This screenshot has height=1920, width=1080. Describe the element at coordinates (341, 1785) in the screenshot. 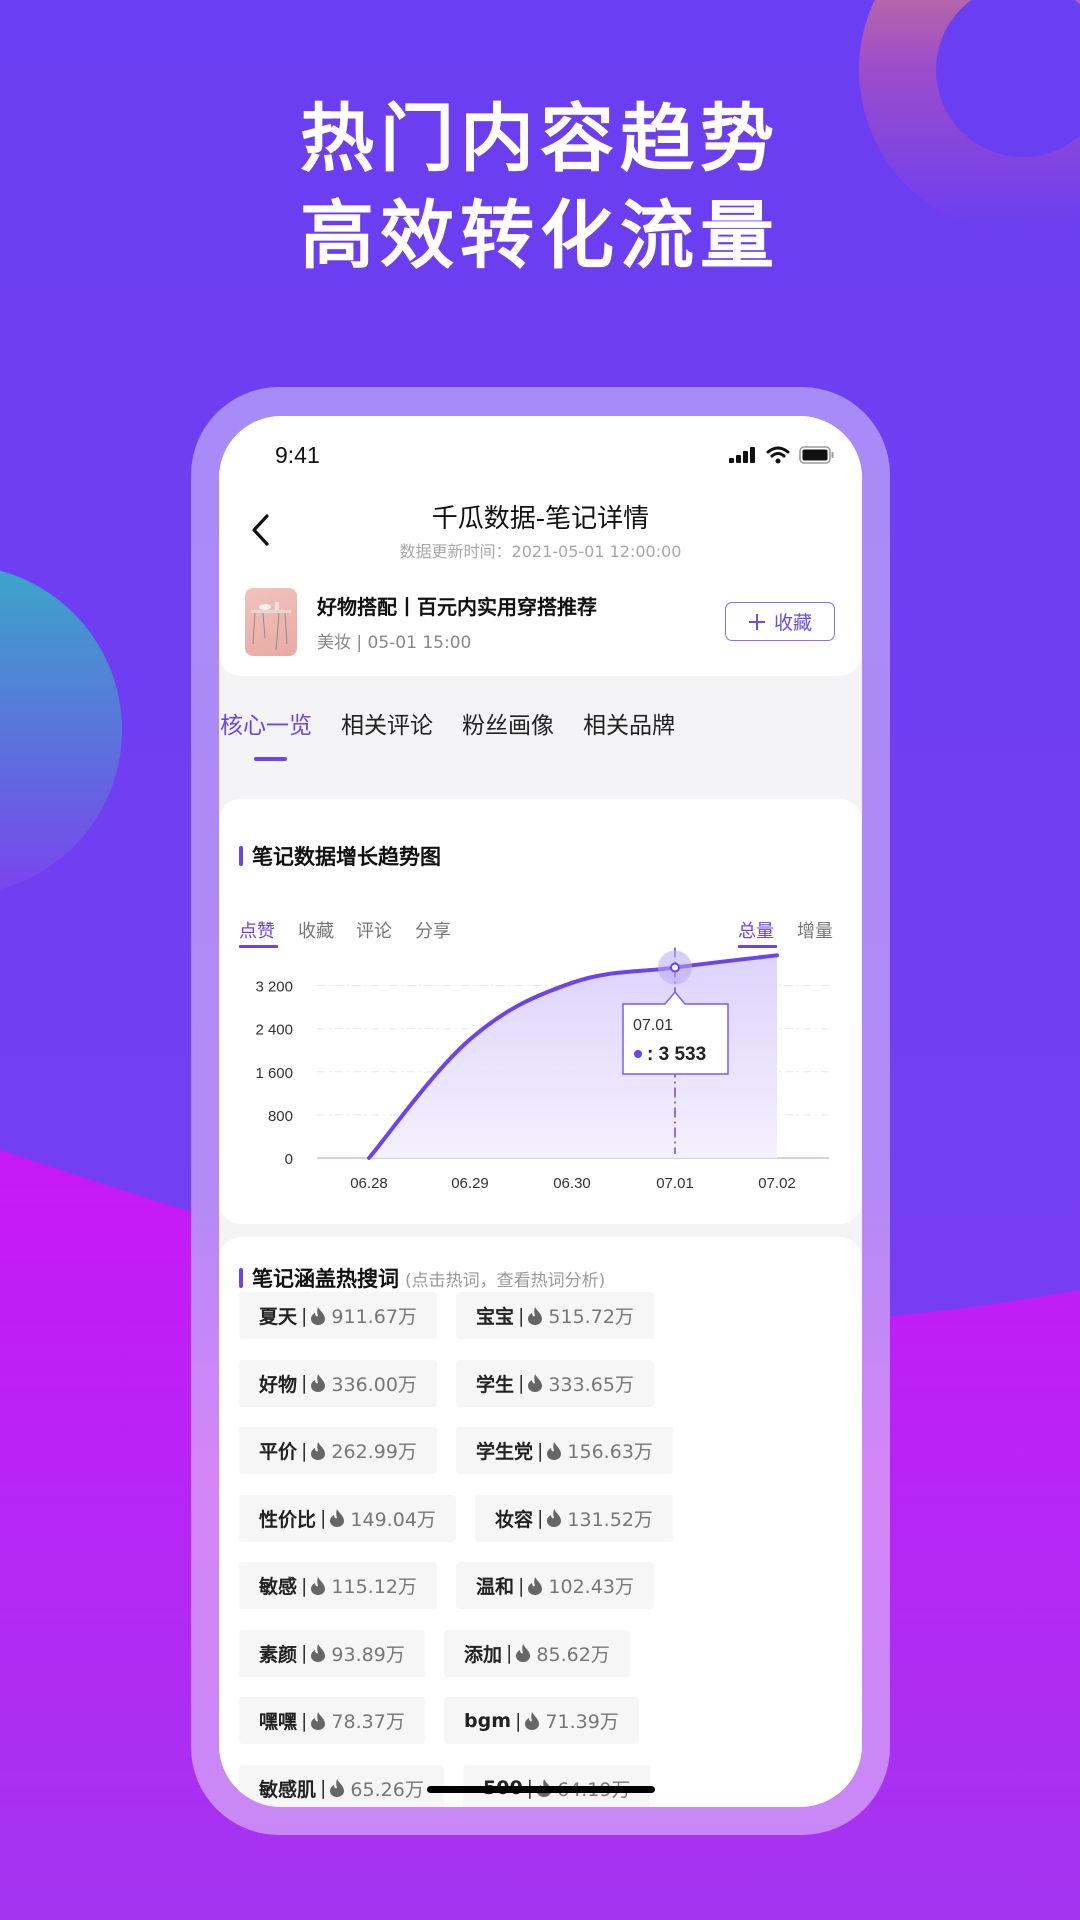

I see `hotword-chip: 敏感肌 | 65.26万` at that location.